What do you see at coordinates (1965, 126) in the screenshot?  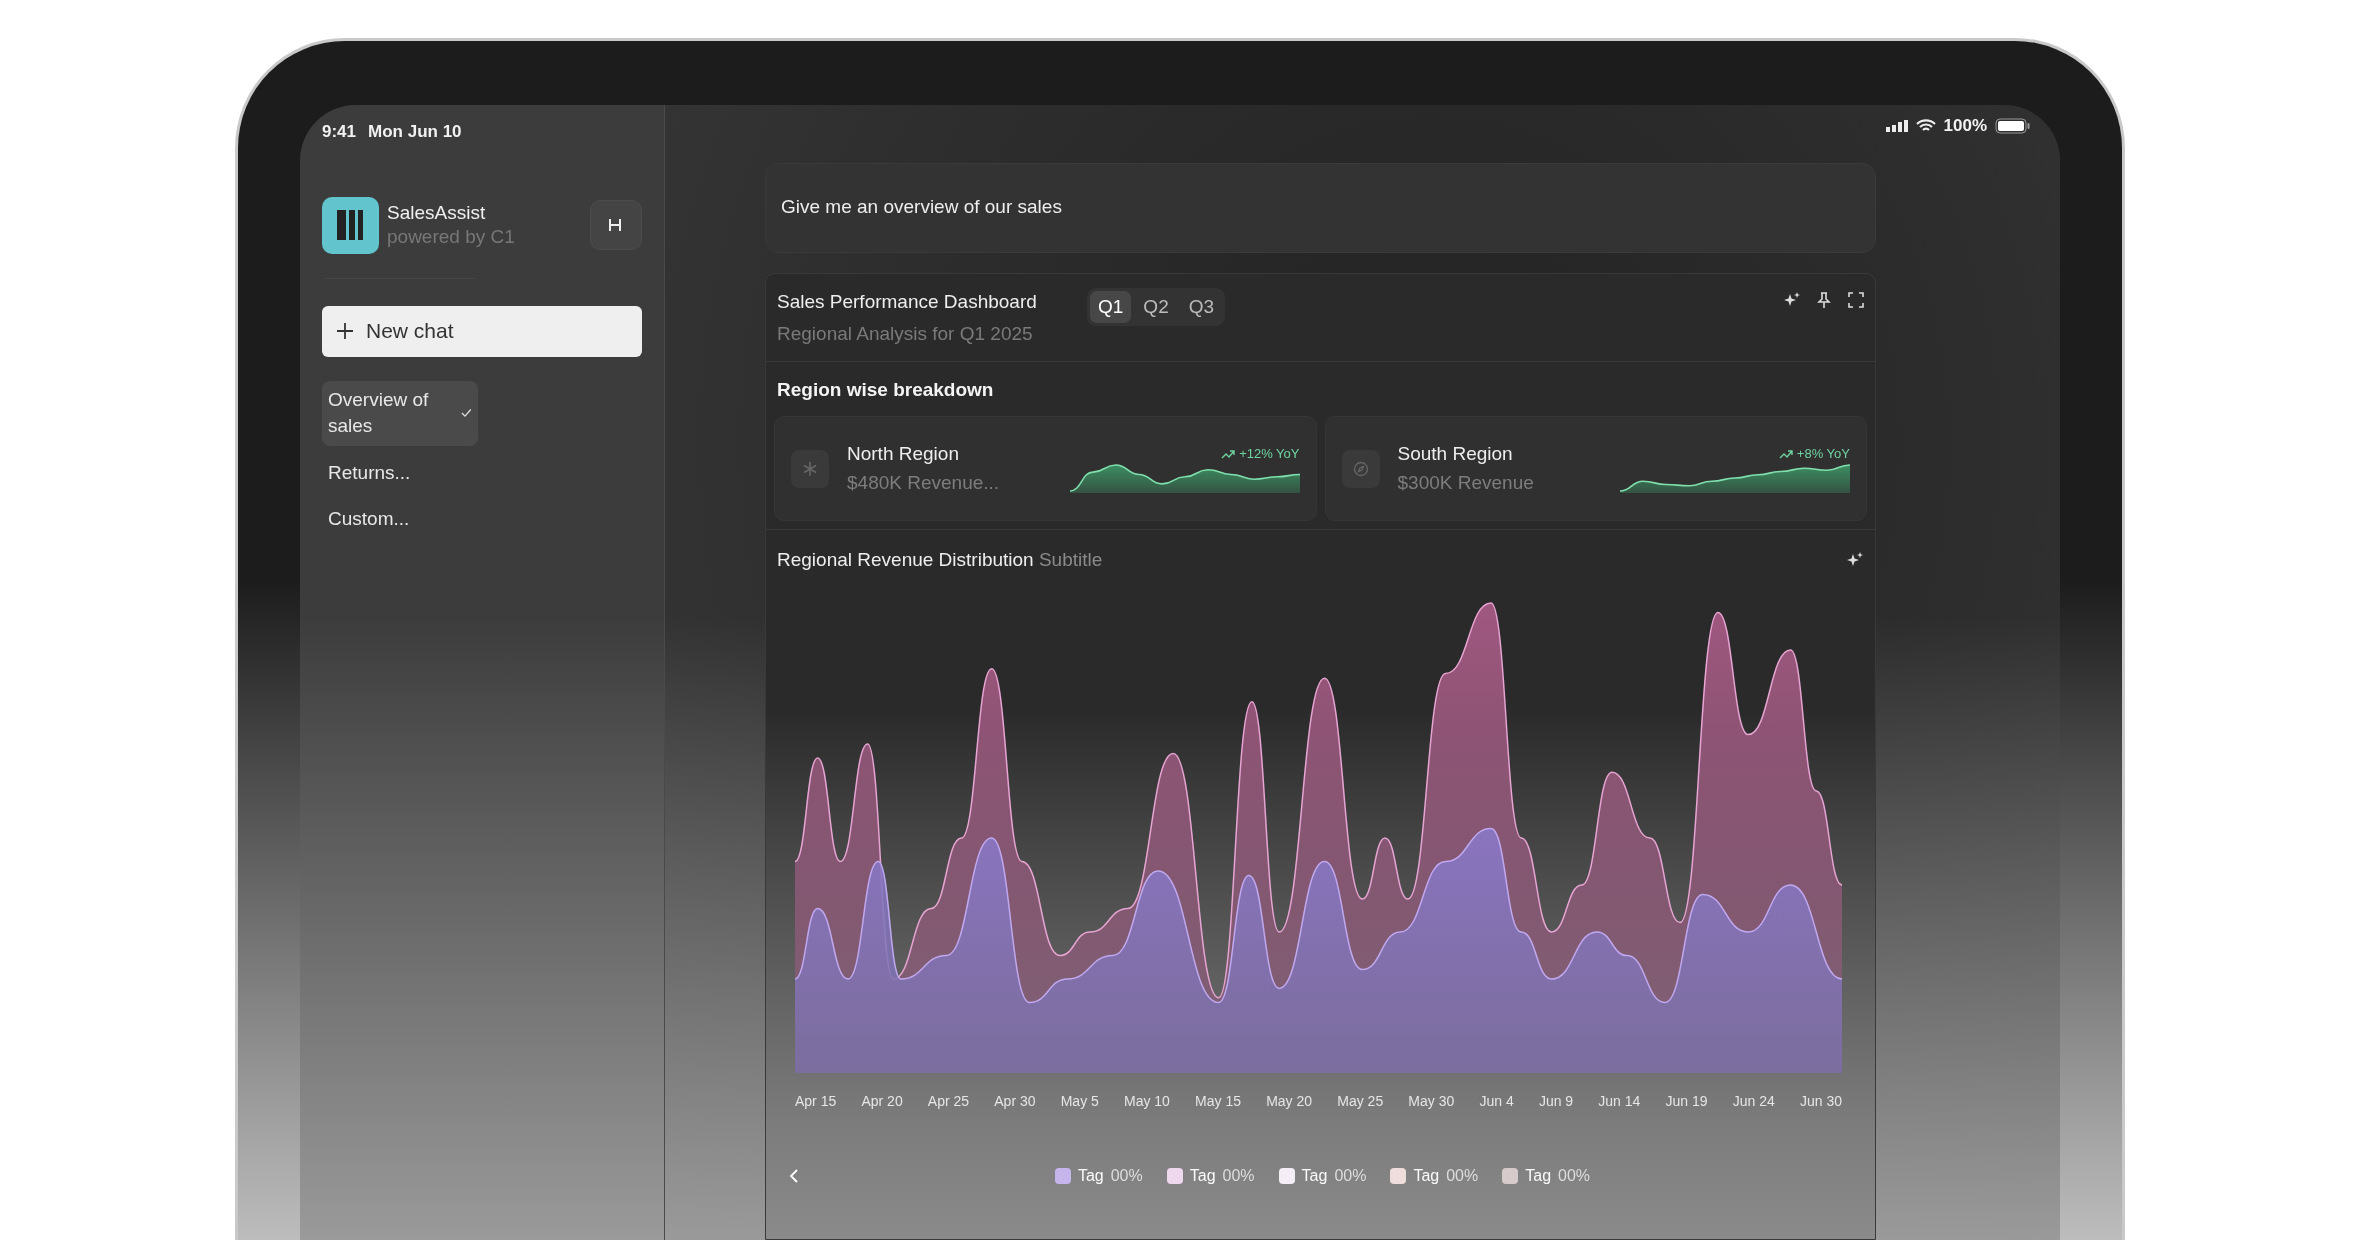 I see `battery-percent: 100%` at bounding box center [1965, 126].